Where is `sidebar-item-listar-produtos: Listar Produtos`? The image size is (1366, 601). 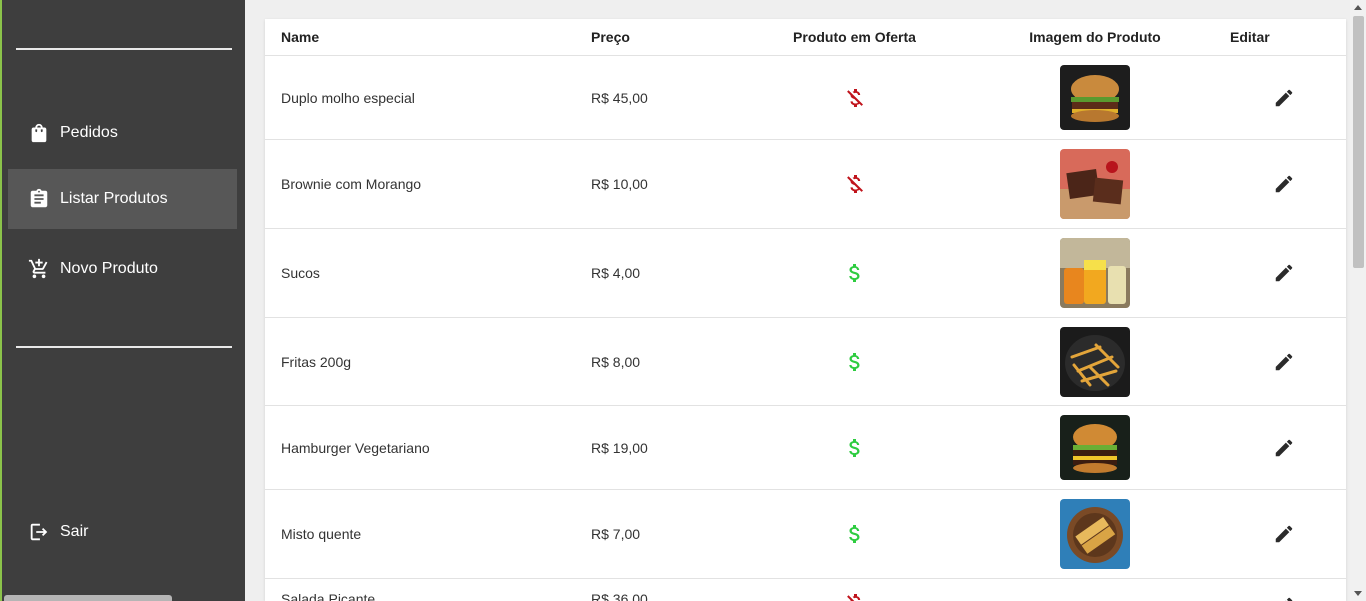 sidebar-item-listar-produtos: Listar Produtos is located at coordinates (122, 199).